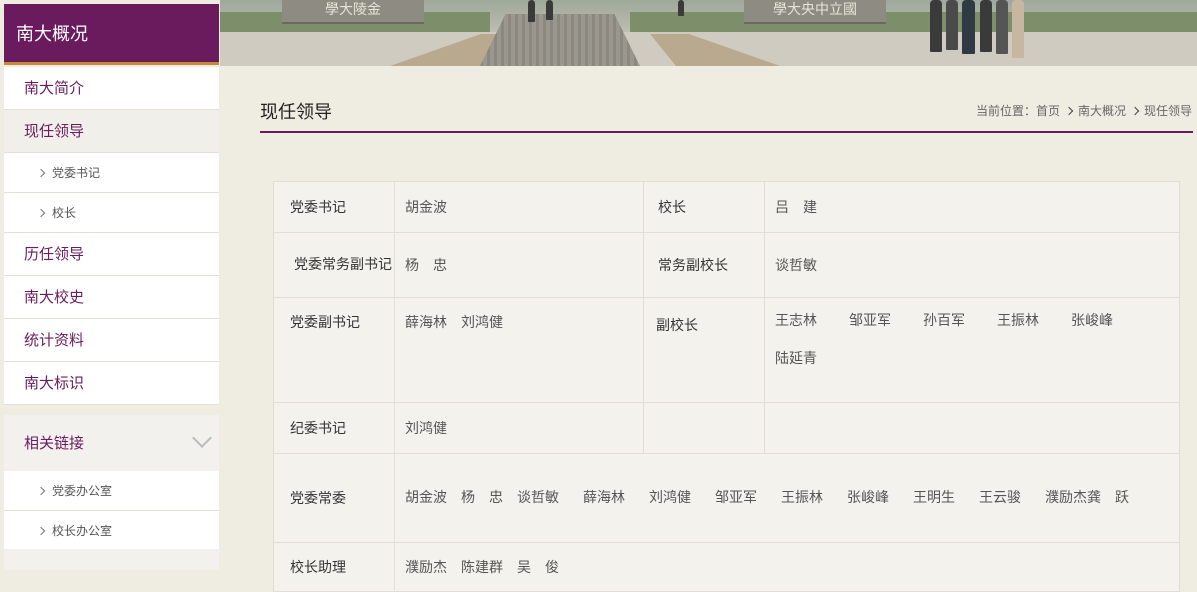 Image resolution: width=1197 pixels, height=592 pixels. Describe the element at coordinates (111, 443) in the screenshot. I see `related-links-header: 相关链接` at that location.